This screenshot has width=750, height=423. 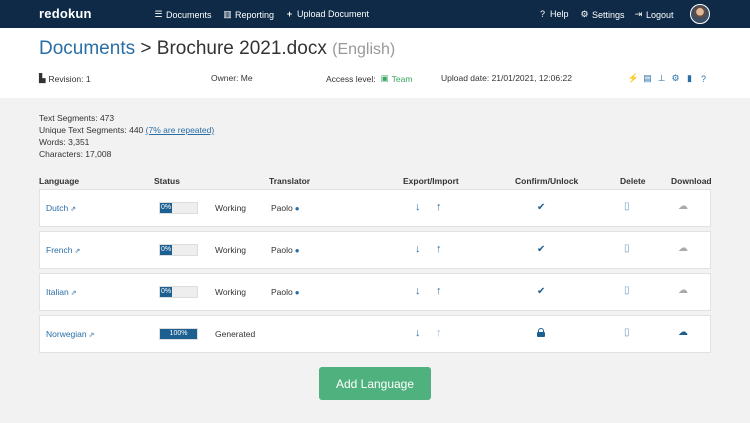 I want to click on user-icon: ●, so click(x=297, y=292).